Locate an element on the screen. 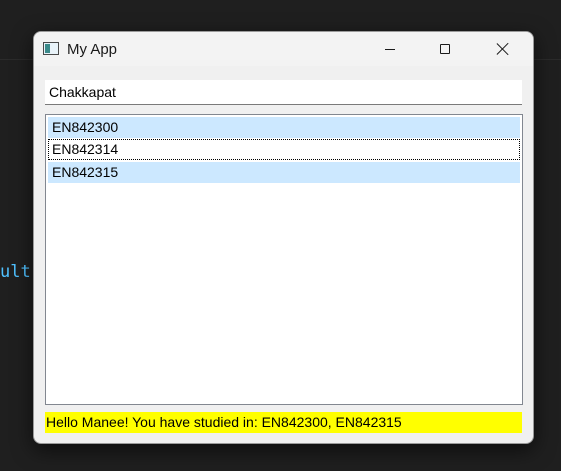 Image resolution: width=561 pixels, height=471 pixels. app-window-icon is located at coordinates (51, 48).